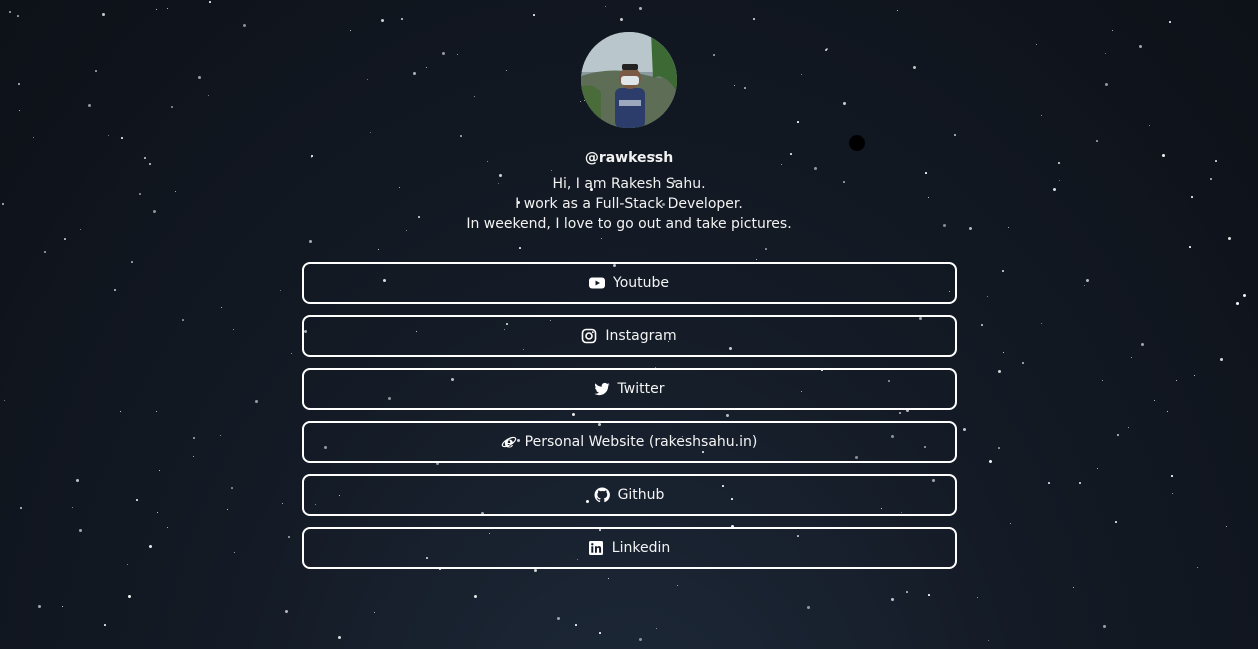 This screenshot has height=649, width=1258. I want to click on link-label: Personal Website (rakeshsahu.in), so click(641, 442).